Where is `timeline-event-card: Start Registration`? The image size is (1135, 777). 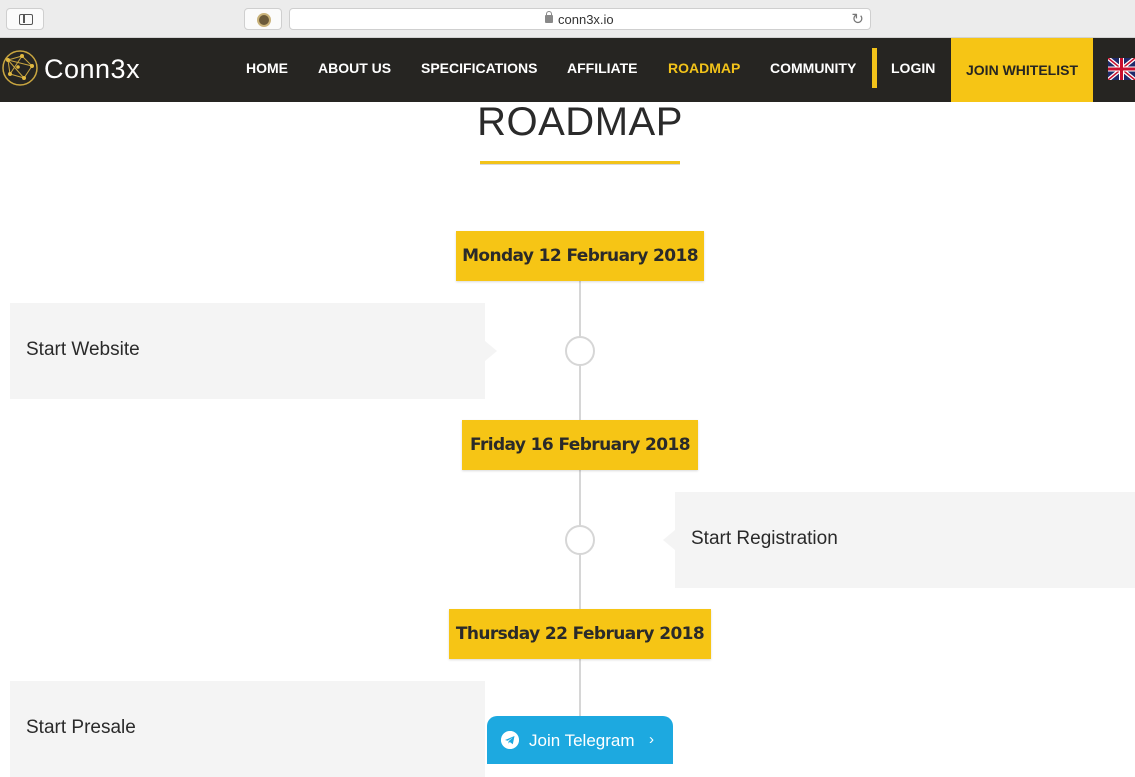 timeline-event-card: Start Registration is located at coordinates (899, 540).